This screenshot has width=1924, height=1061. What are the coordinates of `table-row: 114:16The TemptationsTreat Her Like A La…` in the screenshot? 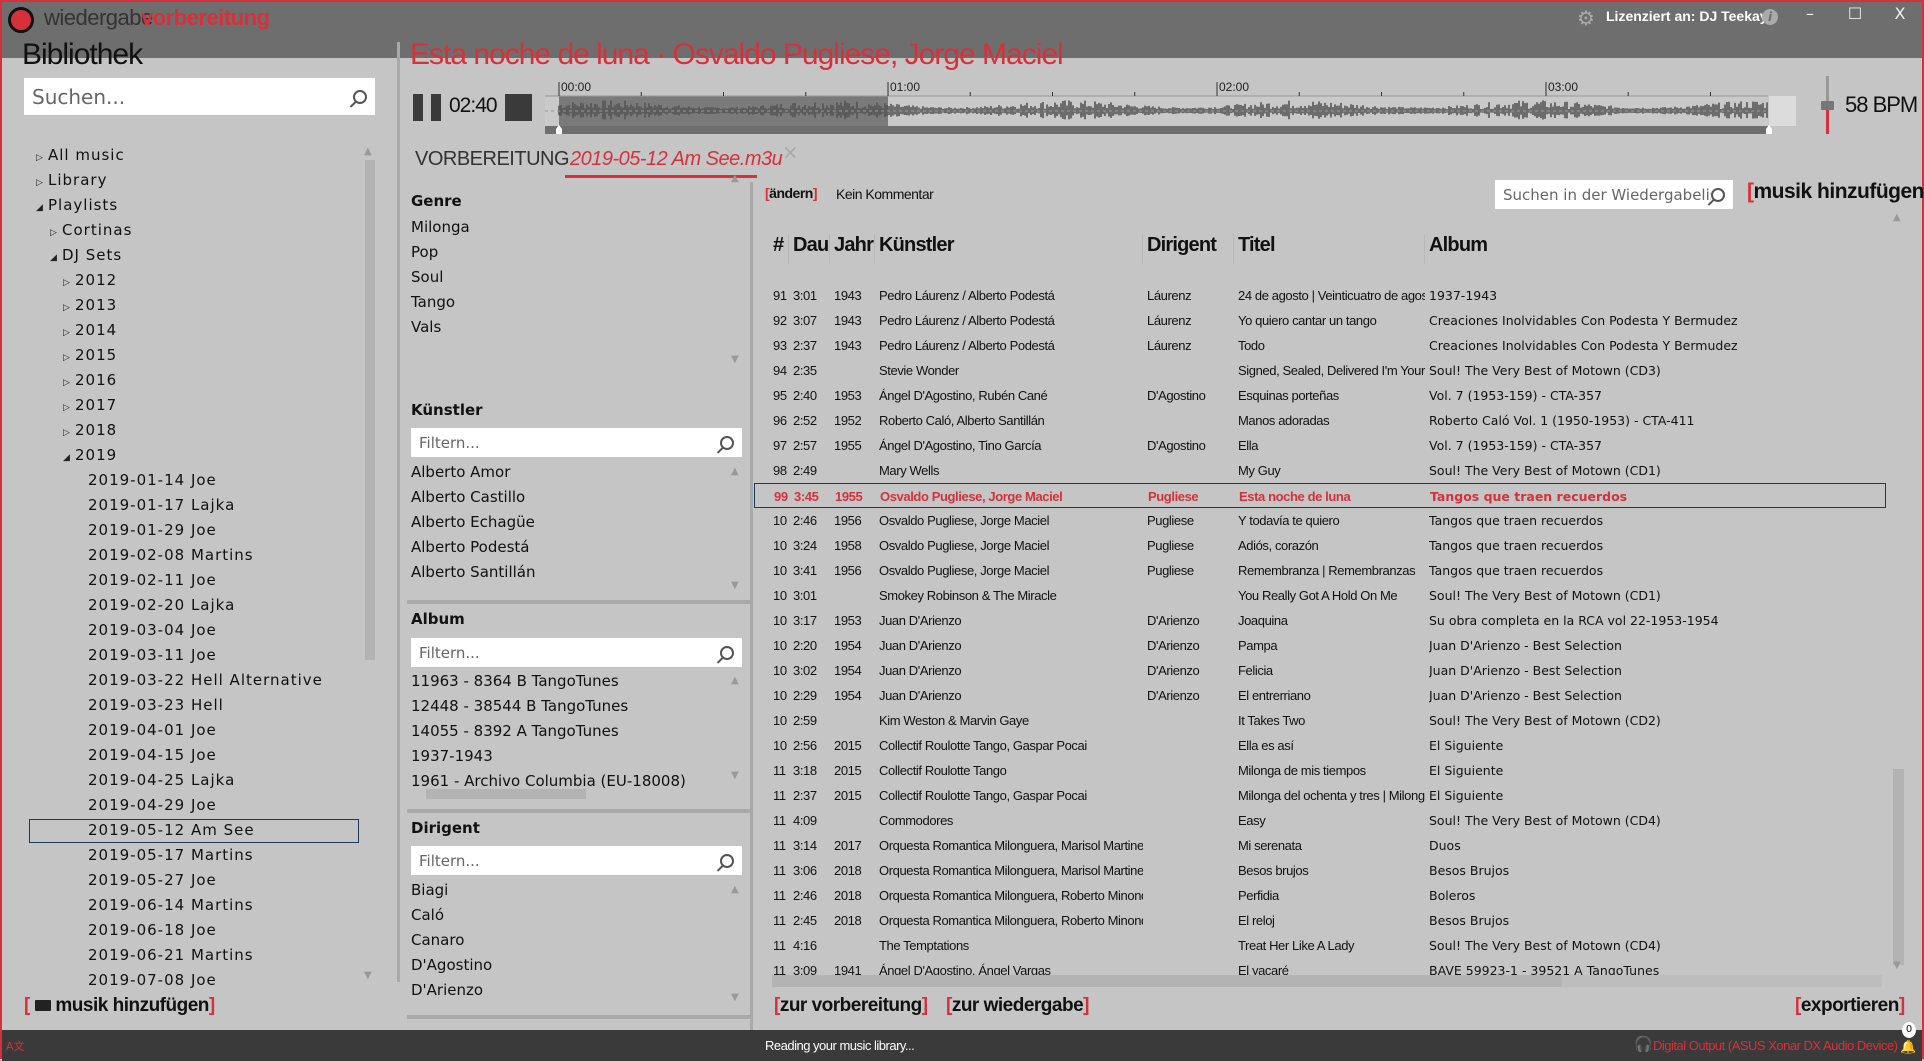 It's located at (1320, 945).